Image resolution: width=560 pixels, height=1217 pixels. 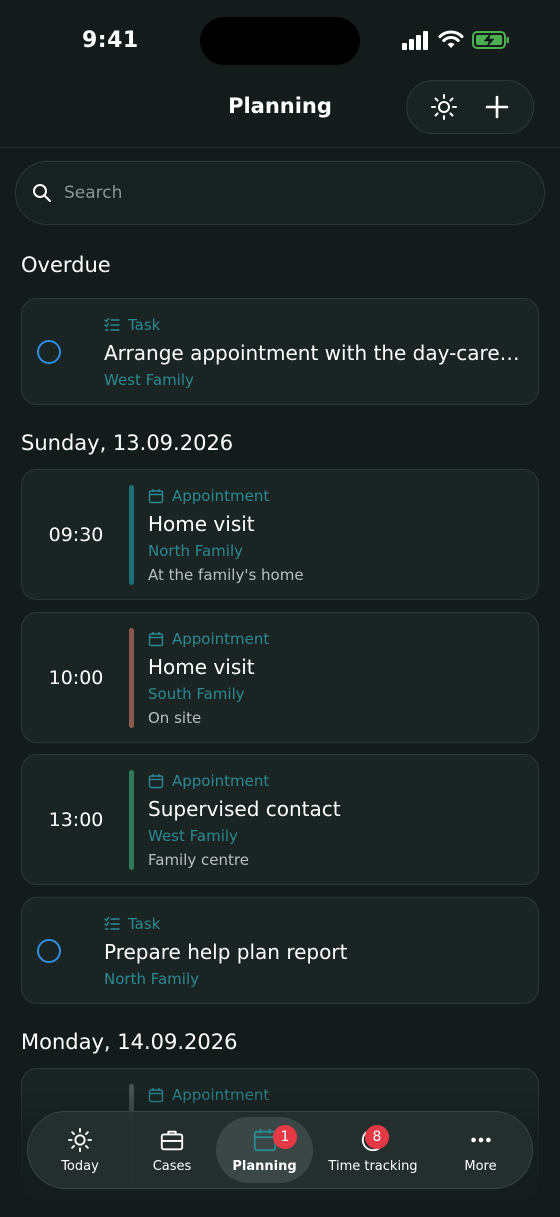 What do you see at coordinates (284, 193) in the screenshot?
I see `search-input` at bounding box center [284, 193].